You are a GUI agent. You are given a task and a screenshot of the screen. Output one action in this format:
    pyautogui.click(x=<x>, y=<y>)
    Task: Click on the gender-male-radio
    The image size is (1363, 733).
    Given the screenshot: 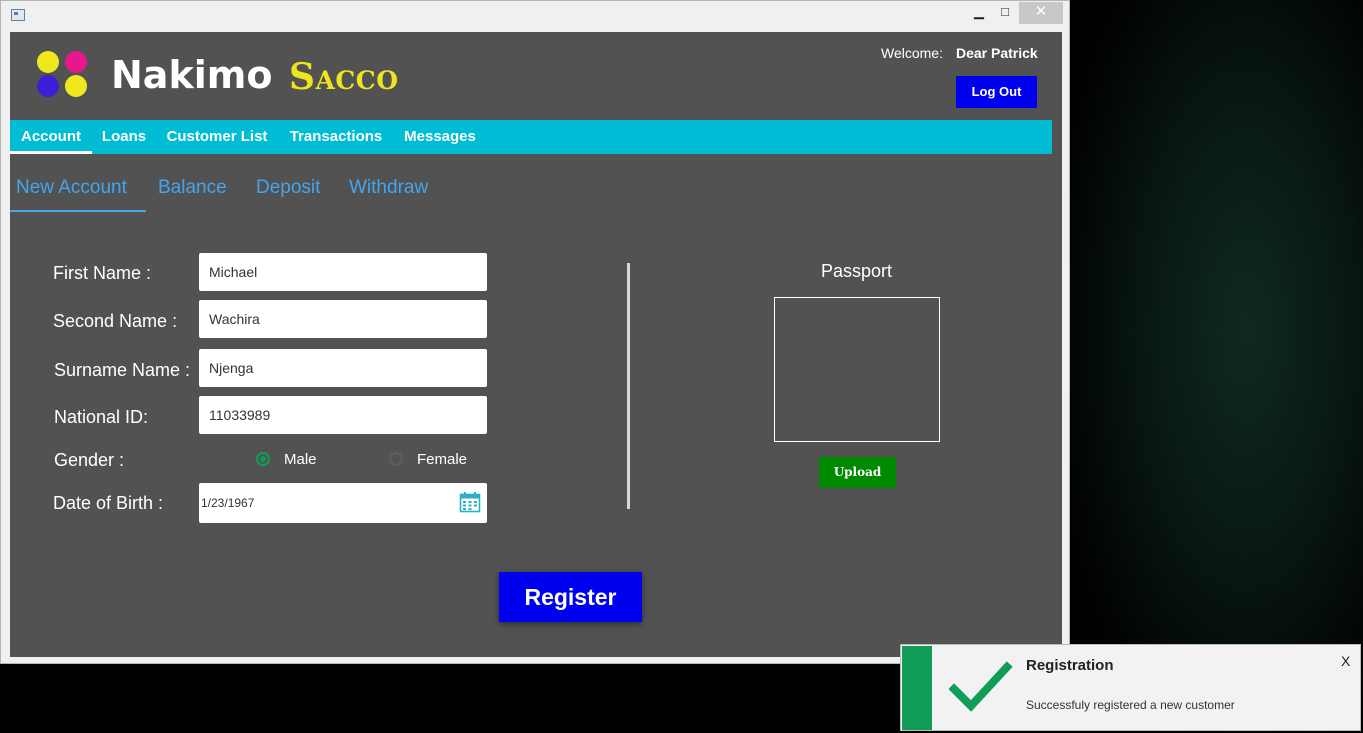 What is the action you would take?
    pyautogui.click(x=263, y=459)
    